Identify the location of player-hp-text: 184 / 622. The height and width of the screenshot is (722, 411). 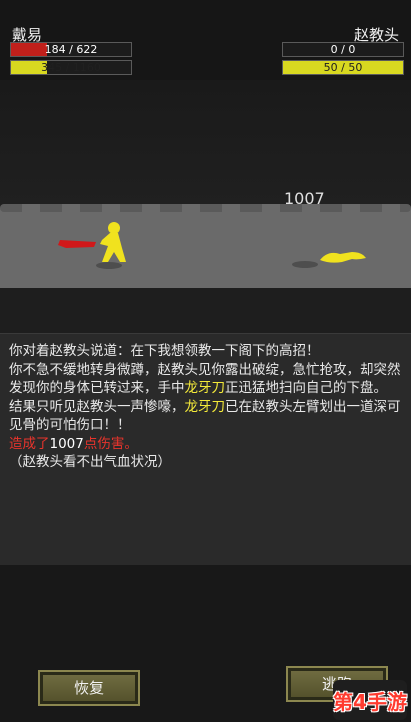
(71, 49).